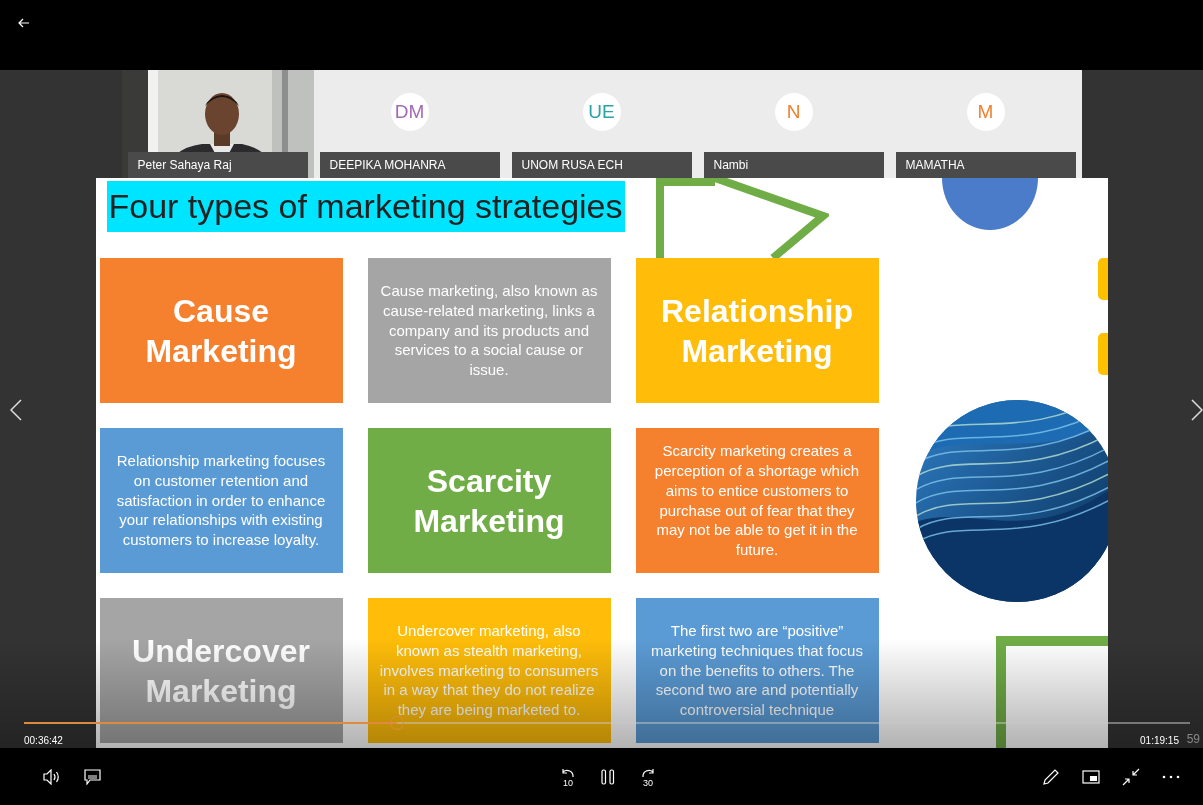 This screenshot has width=1203, height=805. Describe the element at coordinates (757, 670) in the screenshot. I see `card-text: The first two are “positive” marketing techniques that focus on the benefits to others. The second two are and potentially controversial technique` at that location.